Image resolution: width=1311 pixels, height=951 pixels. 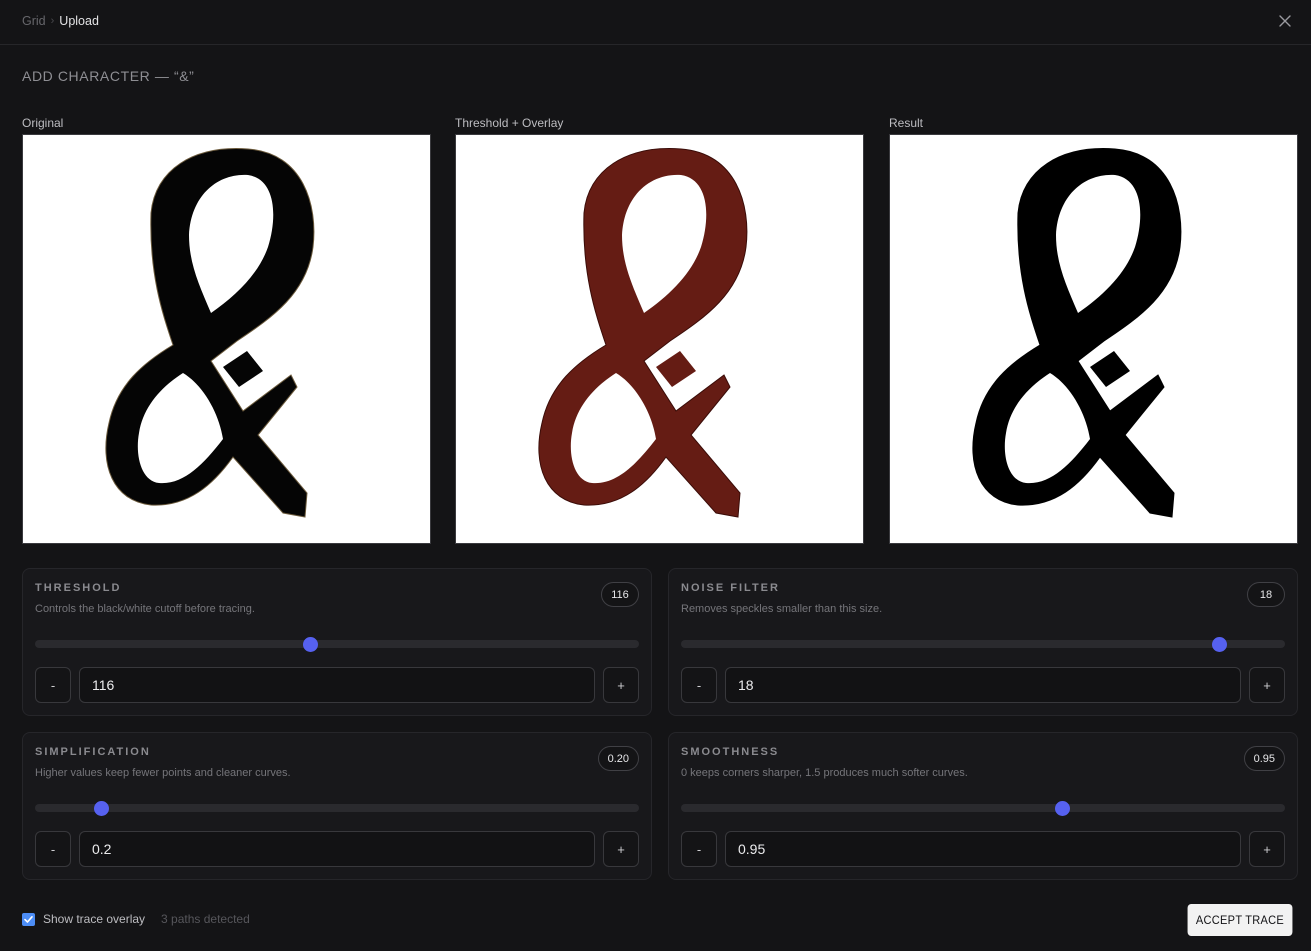 What do you see at coordinates (337, 685) in the screenshot?
I see `threshold-input` at bounding box center [337, 685].